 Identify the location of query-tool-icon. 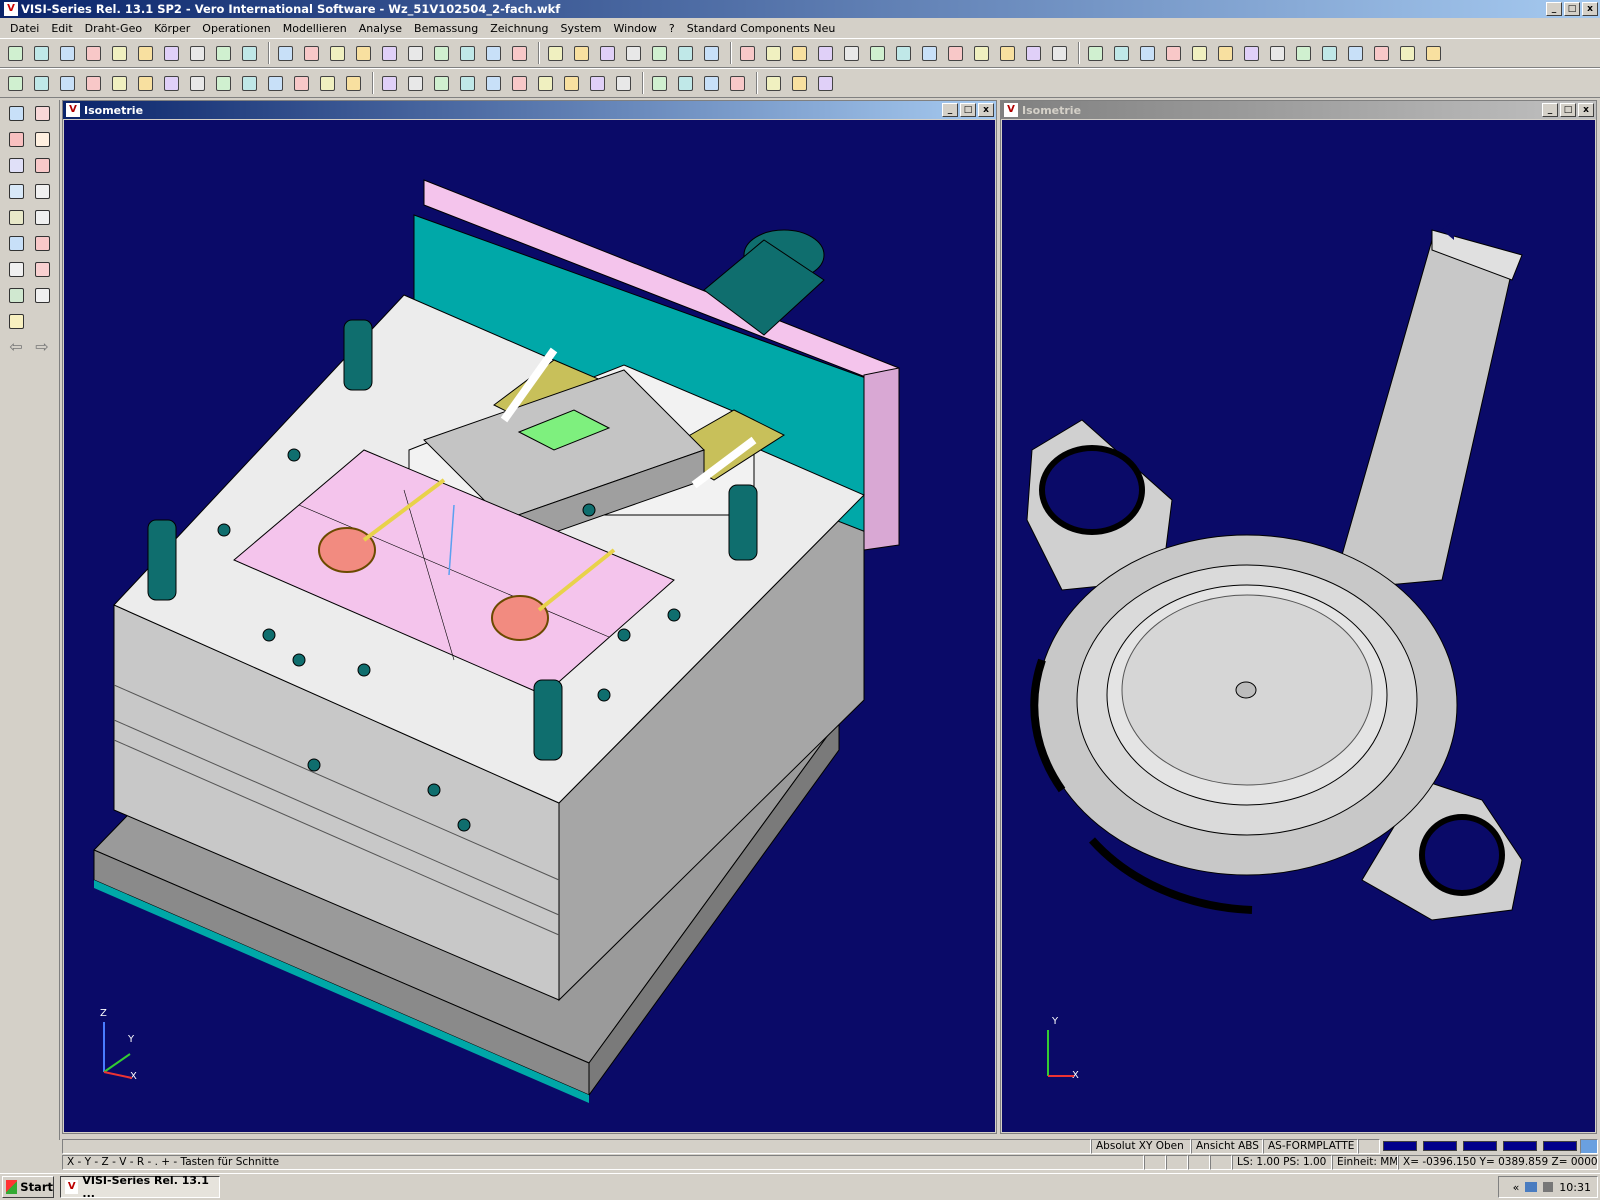
(16, 269).